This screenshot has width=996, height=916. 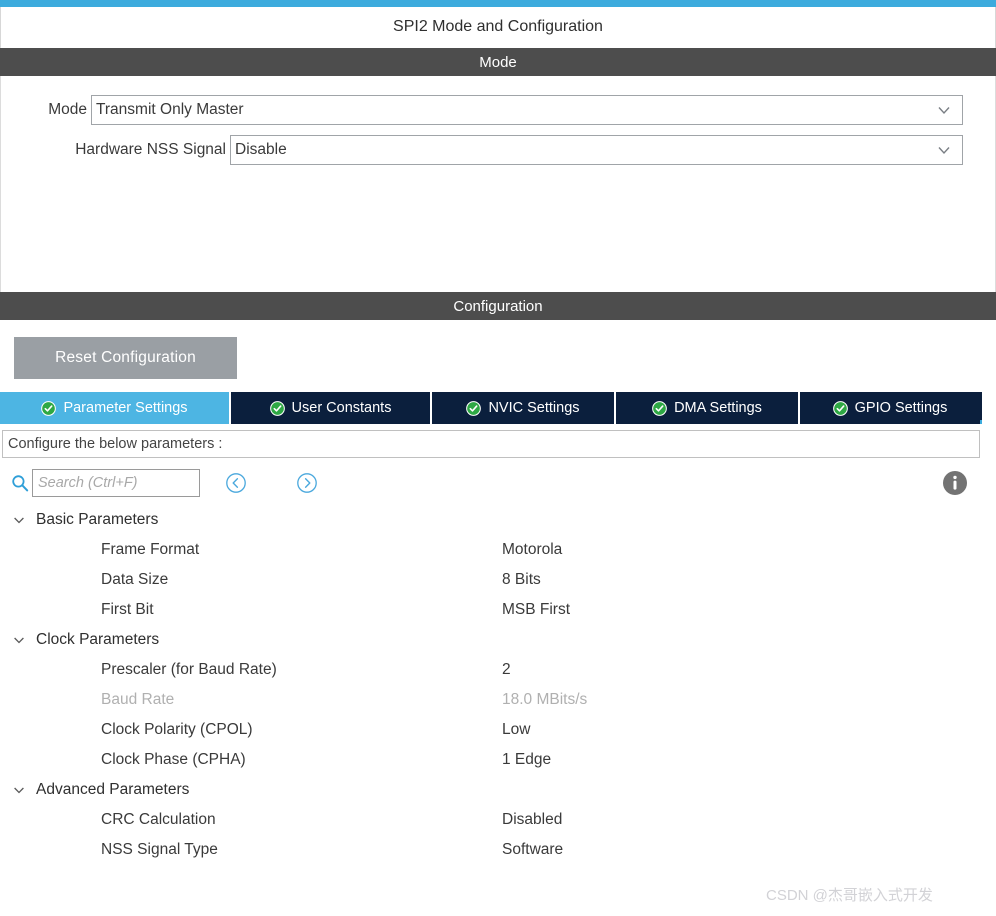 What do you see at coordinates (150, 149) in the screenshot?
I see `hardware-nss-field-label: Hardware NSS Signal` at bounding box center [150, 149].